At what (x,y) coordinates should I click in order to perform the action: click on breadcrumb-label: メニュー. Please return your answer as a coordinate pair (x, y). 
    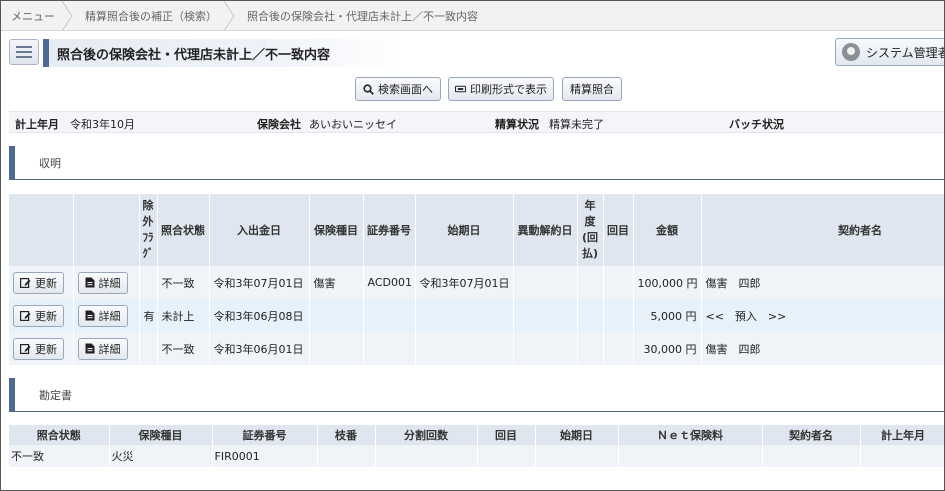
    Looking at the image, I should click on (33, 16).